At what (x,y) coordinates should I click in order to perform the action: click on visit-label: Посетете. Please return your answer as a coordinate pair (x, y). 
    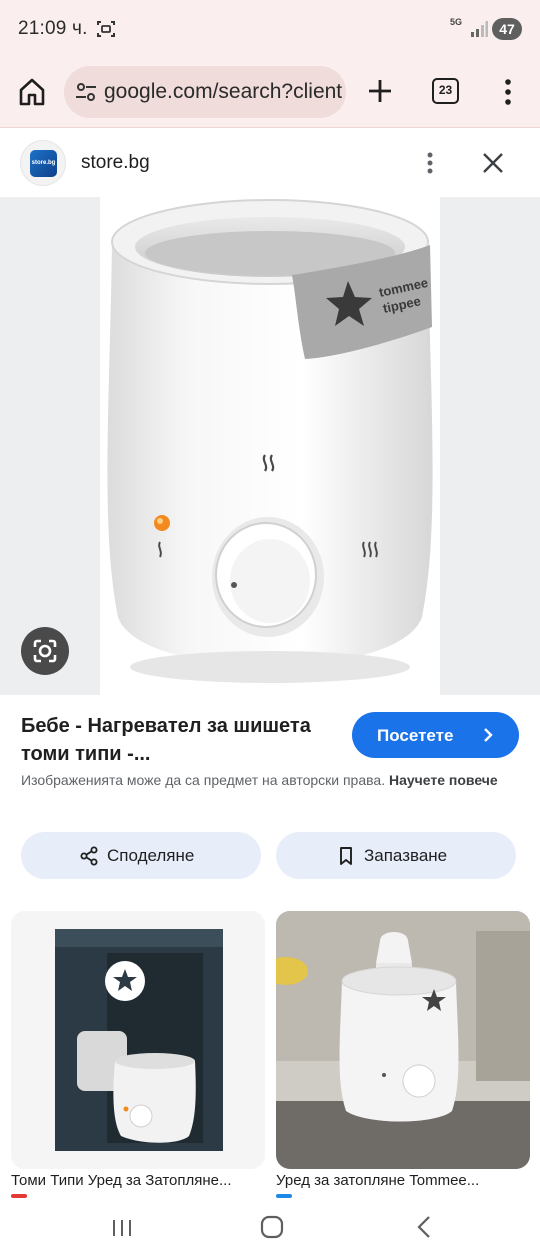
    Looking at the image, I should click on (415, 735).